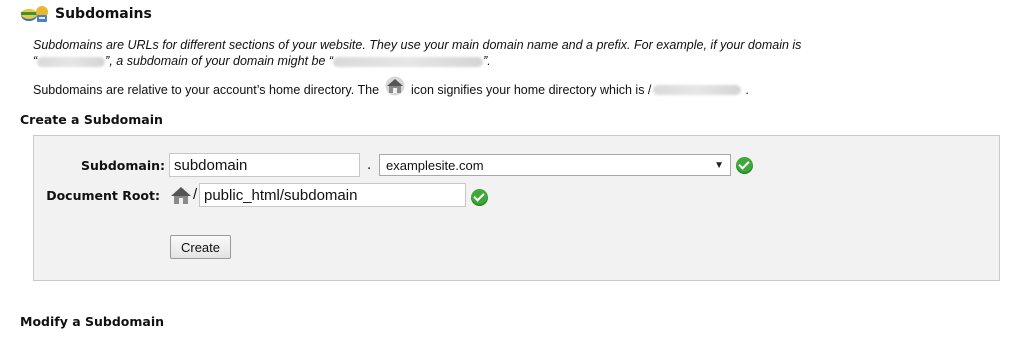 This screenshot has height=342, width=1024. Describe the element at coordinates (92, 321) in the screenshot. I see `modify-subdomain-heading: Modify a Subdomain` at that location.